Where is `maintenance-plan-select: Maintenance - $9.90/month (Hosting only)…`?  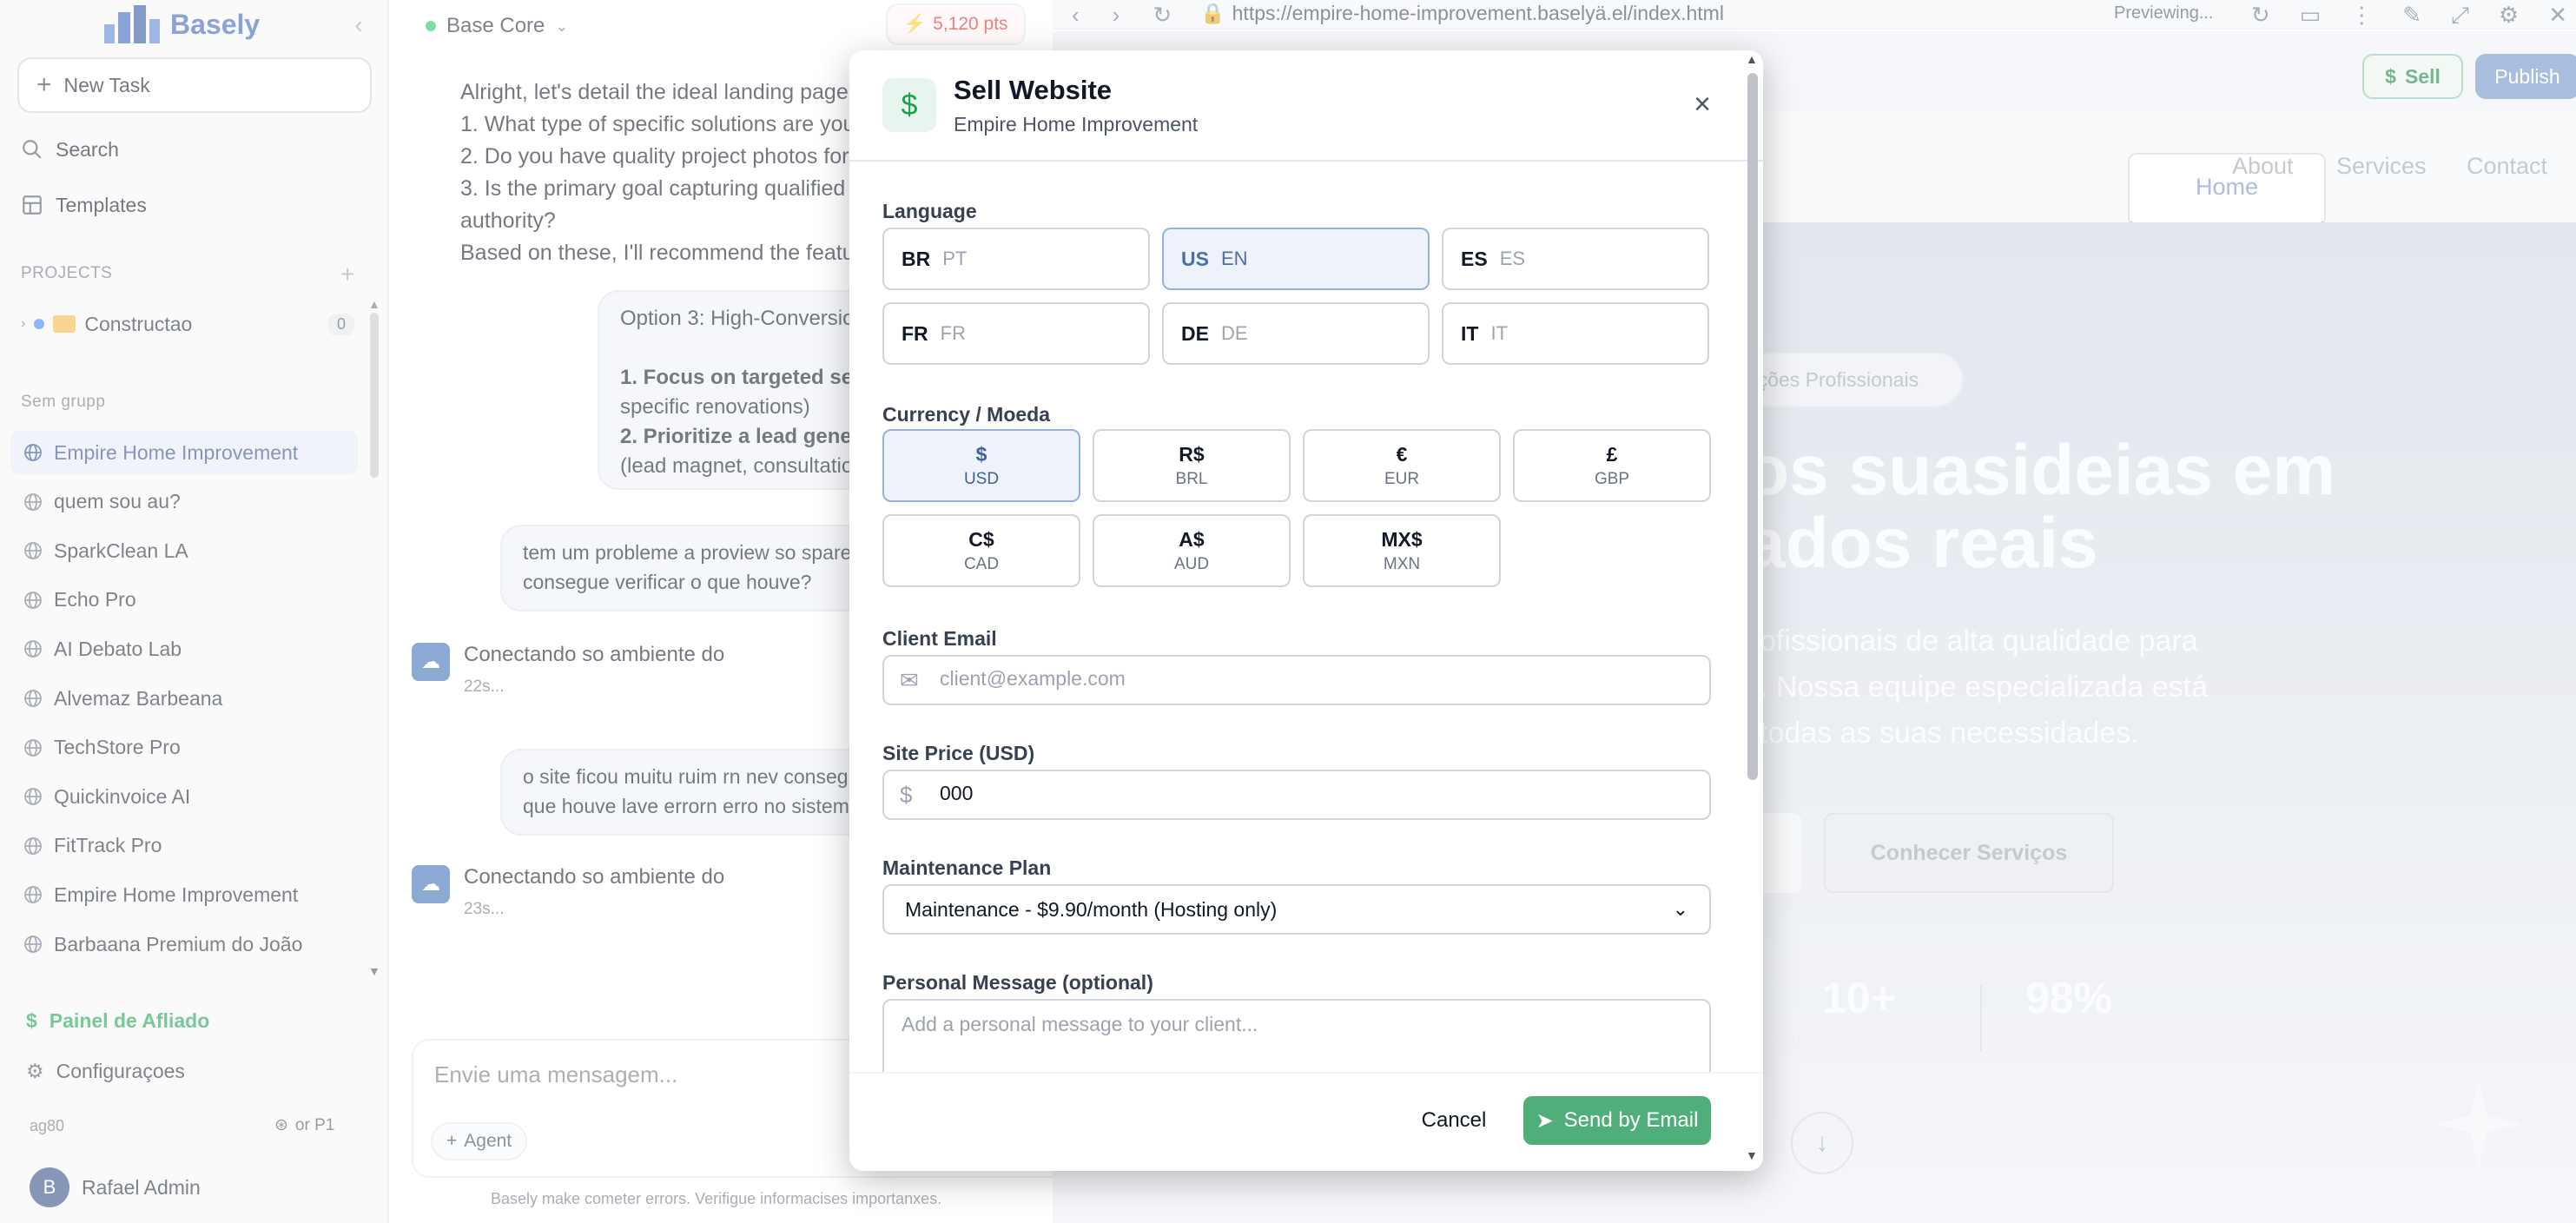 maintenance-plan-select: Maintenance - $9.90/month (Hosting only)… is located at coordinates (1296, 910).